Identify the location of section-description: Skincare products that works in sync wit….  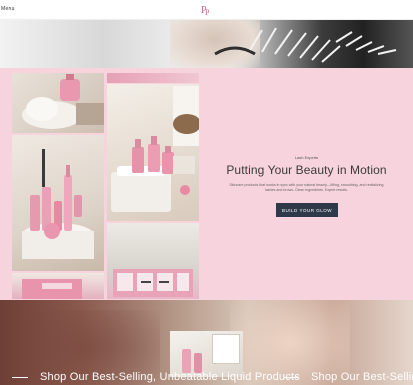
(306, 187).